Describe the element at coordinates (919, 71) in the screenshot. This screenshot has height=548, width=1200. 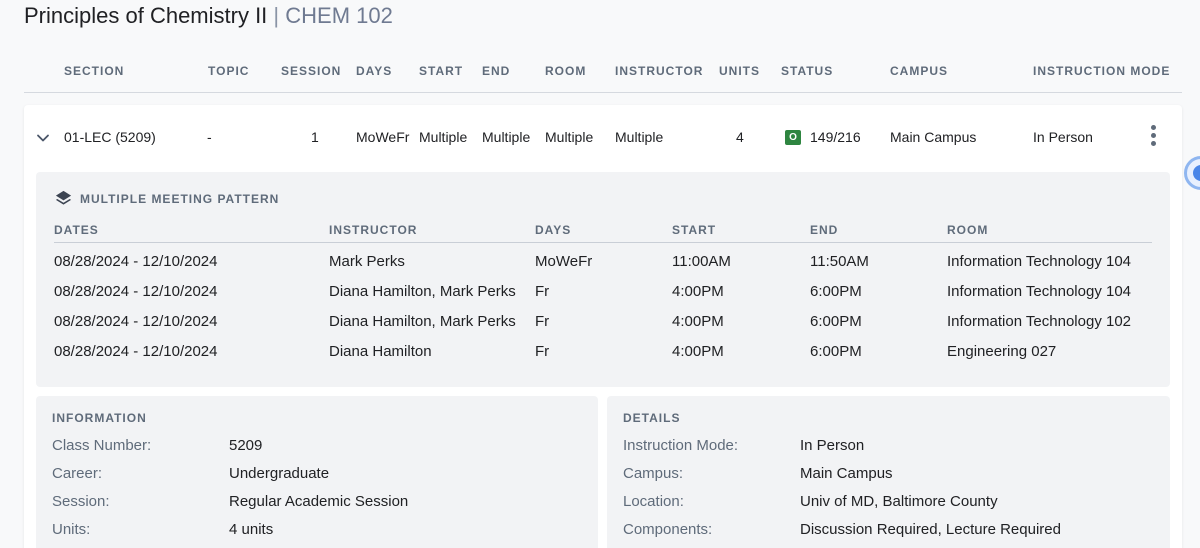
I see `col-header-campus: CAMPUS` at that location.